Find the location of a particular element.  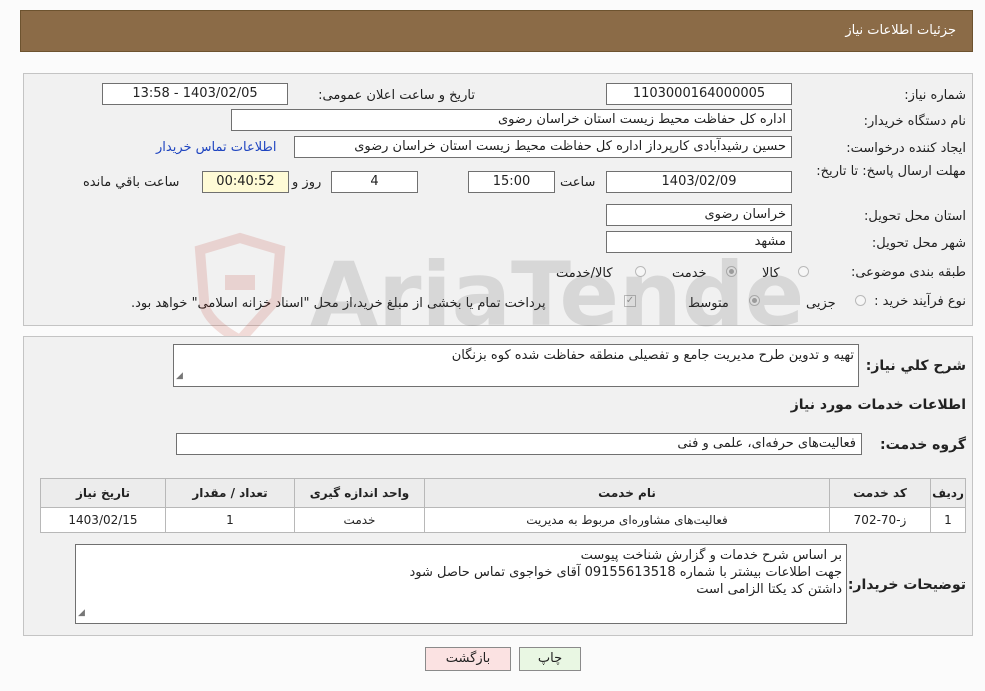

announce-datetime-field: 1403/02/05 - 13:58 is located at coordinates (195, 94).